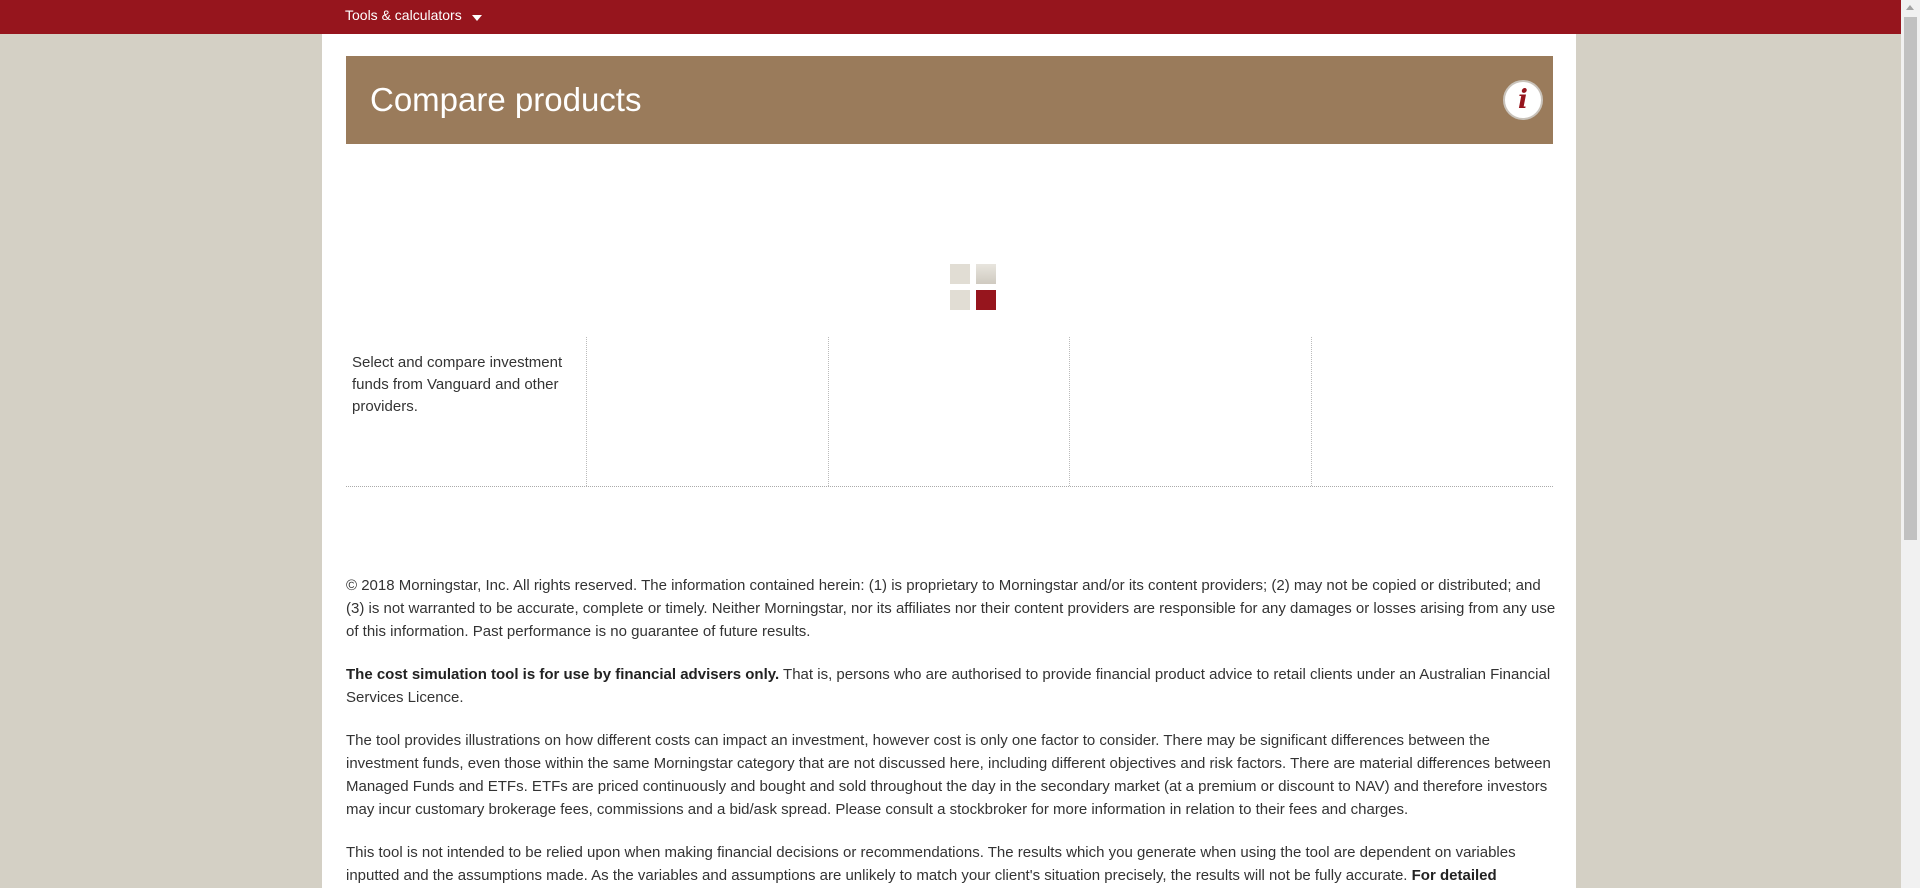  Describe the element at coordinates (506, 99) in the screenshot. I see `page-title: Compare products` at that location.